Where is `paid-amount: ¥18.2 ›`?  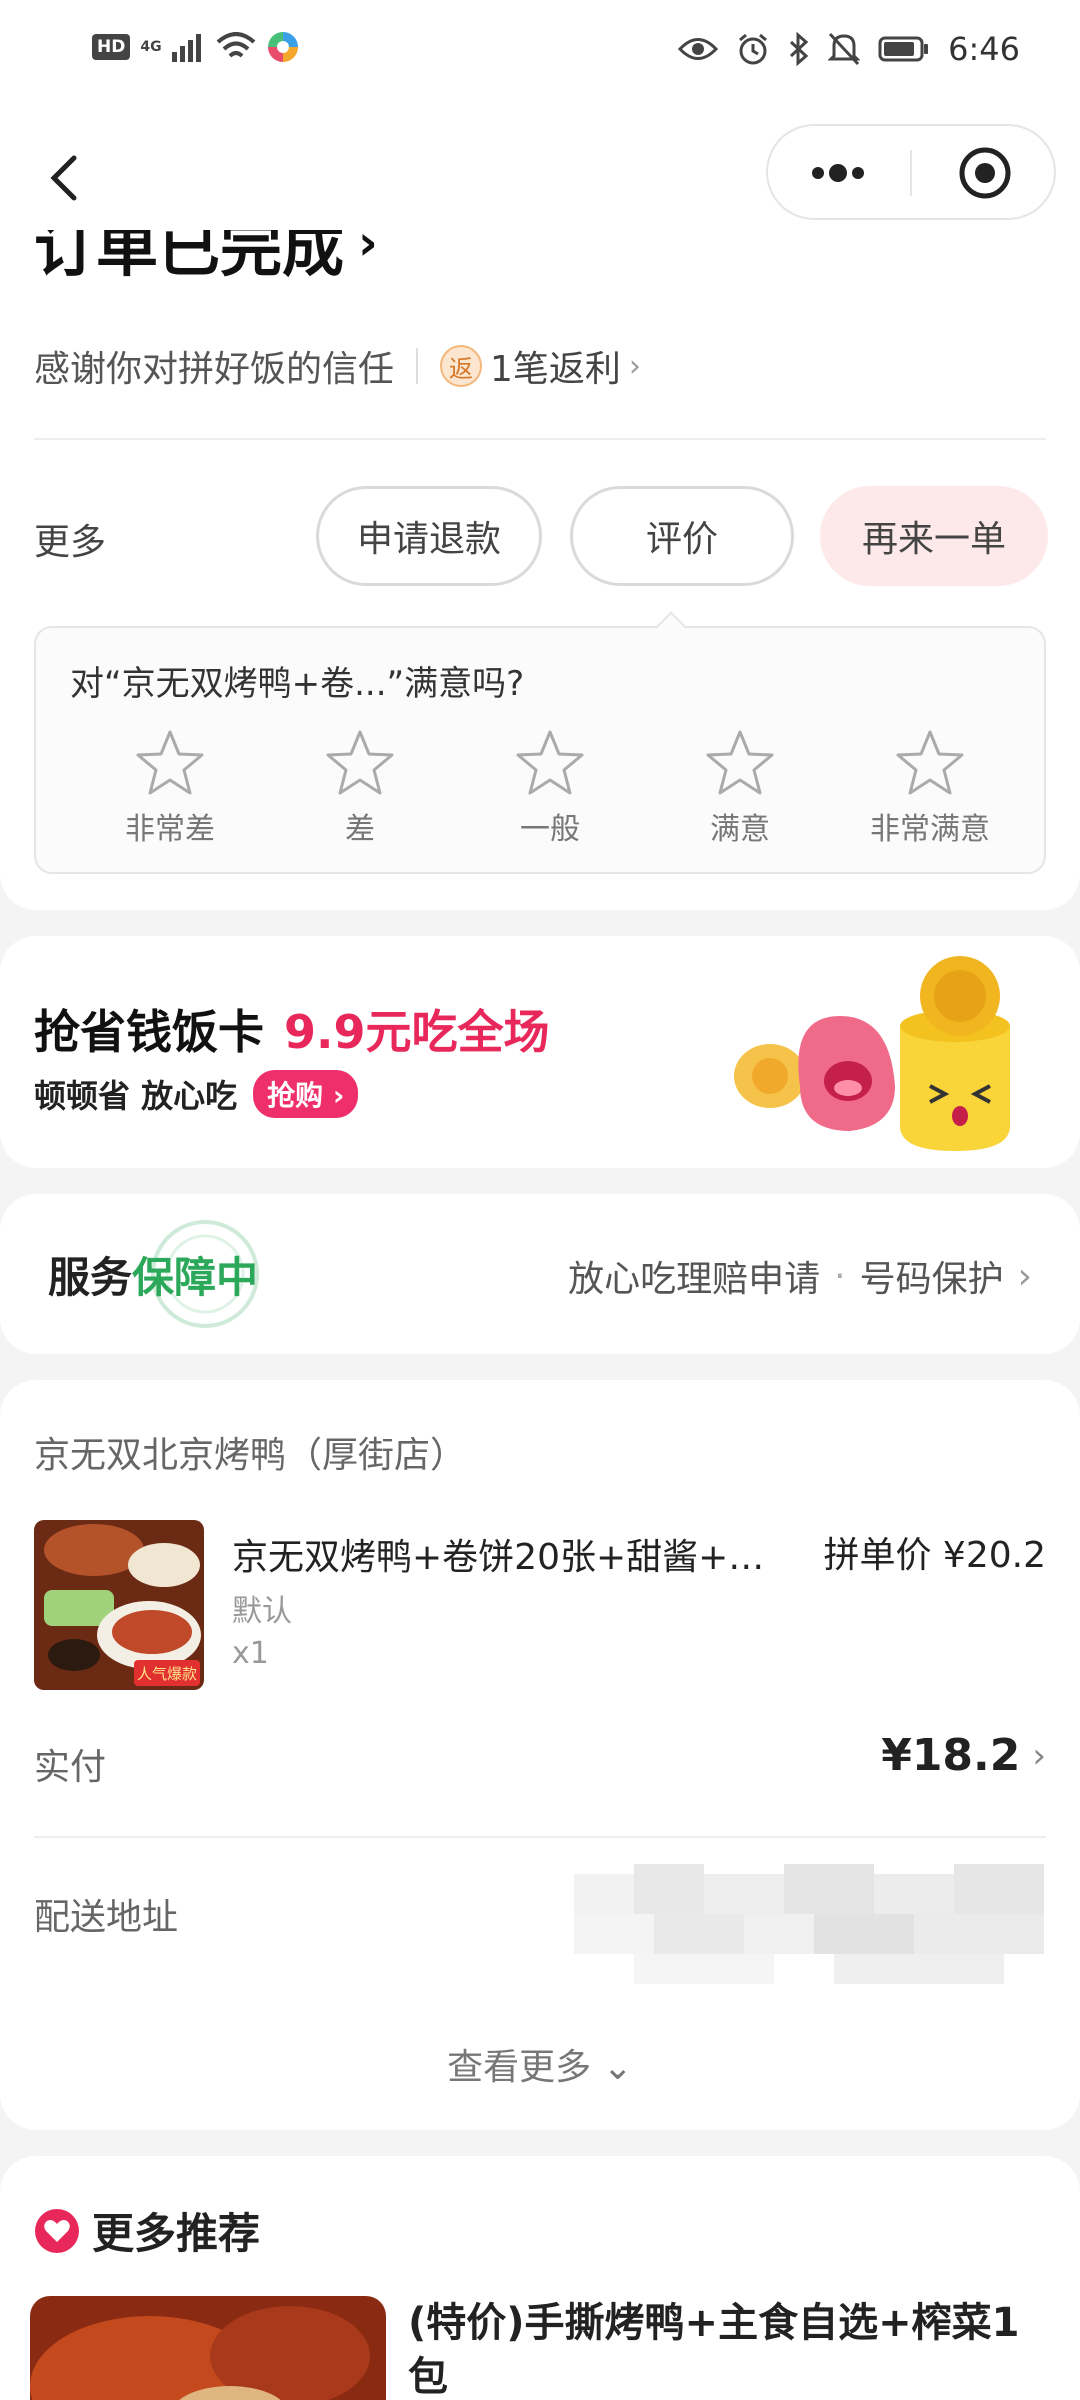 paid-amount: ¥18.2 › is located at coordinates (963, 1755).